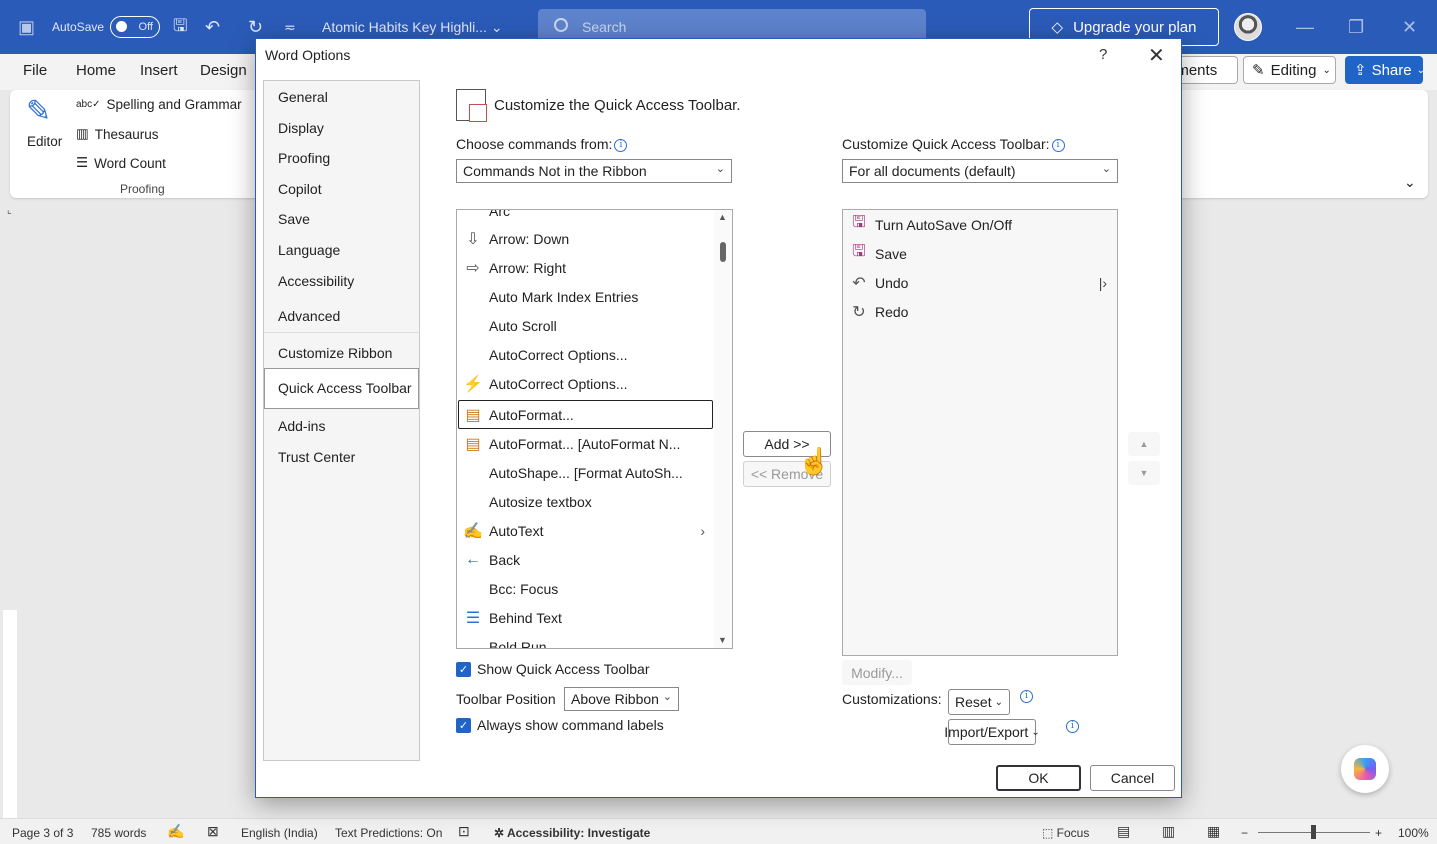  What do you see at coordinates (892, 282) in the screenshot?
I see `list-item-label: Undo` at bounding box center [892, 282].